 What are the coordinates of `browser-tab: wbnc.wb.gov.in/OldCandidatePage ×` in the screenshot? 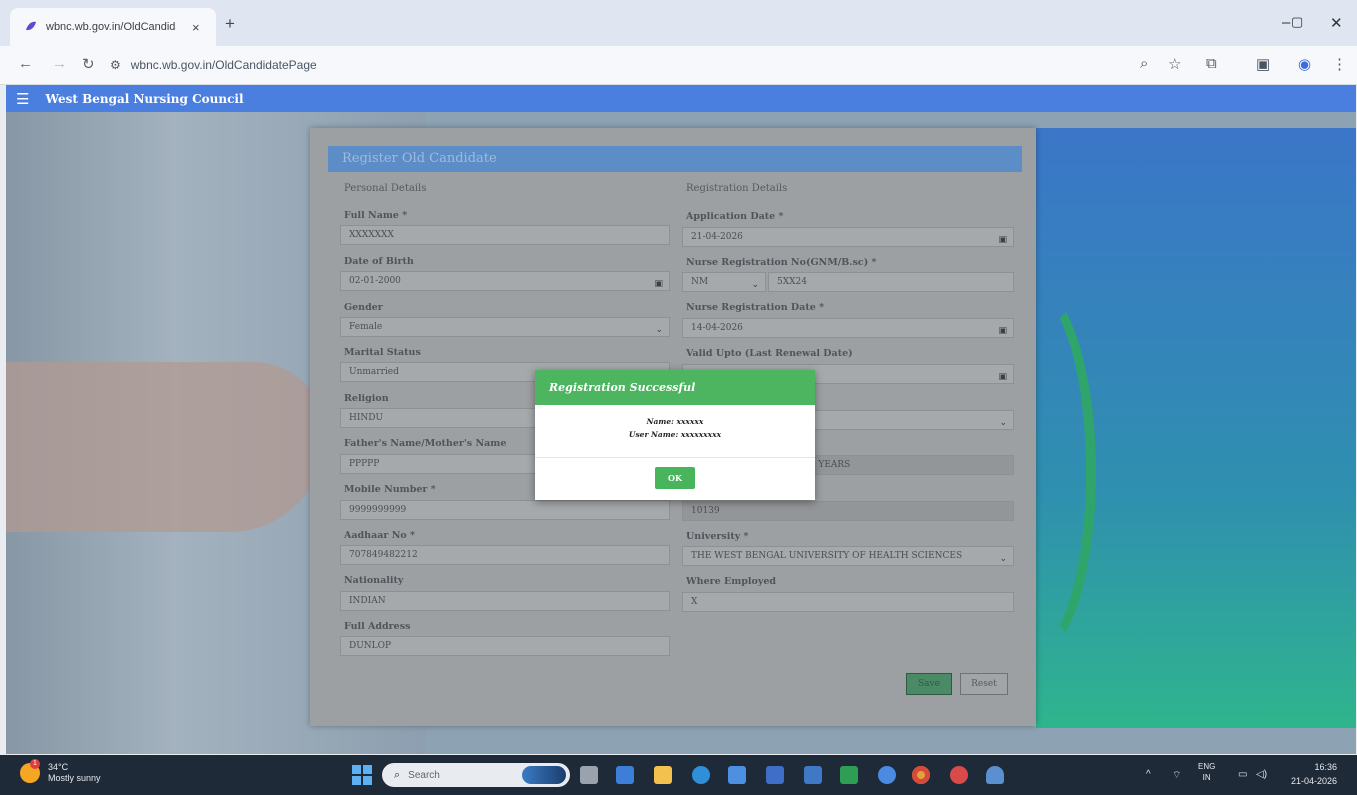 It's located at (113, 27).